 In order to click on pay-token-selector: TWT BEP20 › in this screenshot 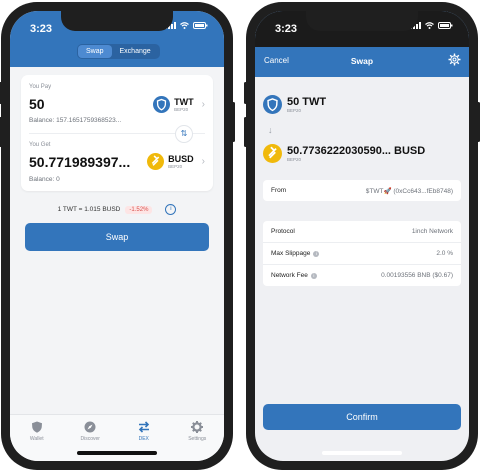, I will do `click(179, 104)`.